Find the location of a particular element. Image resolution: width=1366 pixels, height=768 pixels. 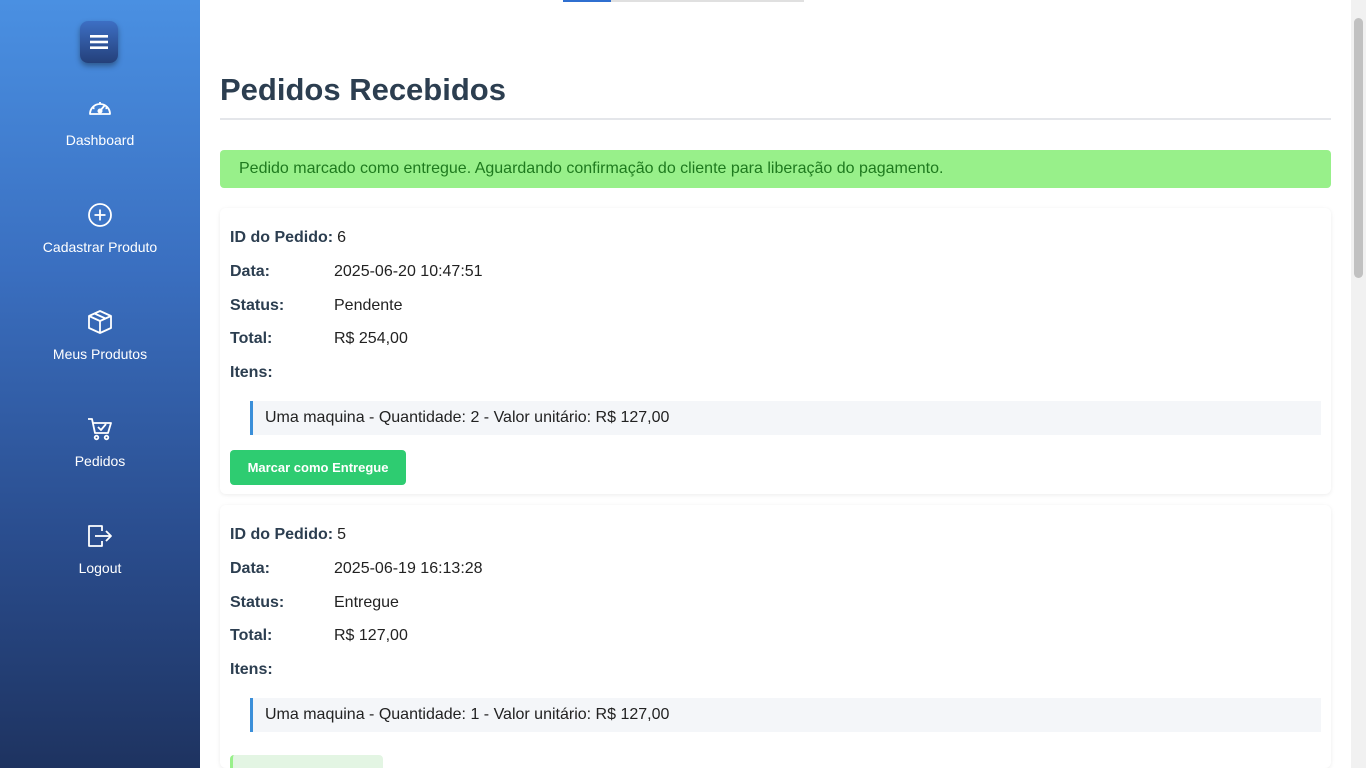

order-date-value: 2025-06-20 10:47:51 is located at coordinates (408, 271).